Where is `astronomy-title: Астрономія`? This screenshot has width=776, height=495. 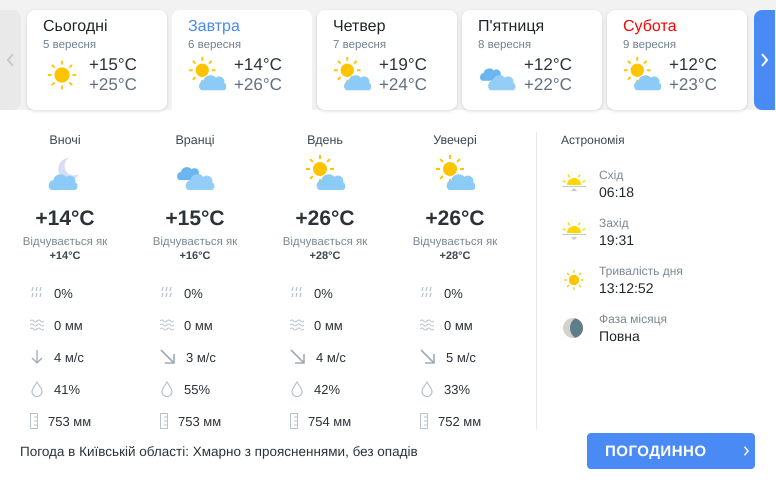 astronomy-title: Астрономія is located at coordinates (593, 140).